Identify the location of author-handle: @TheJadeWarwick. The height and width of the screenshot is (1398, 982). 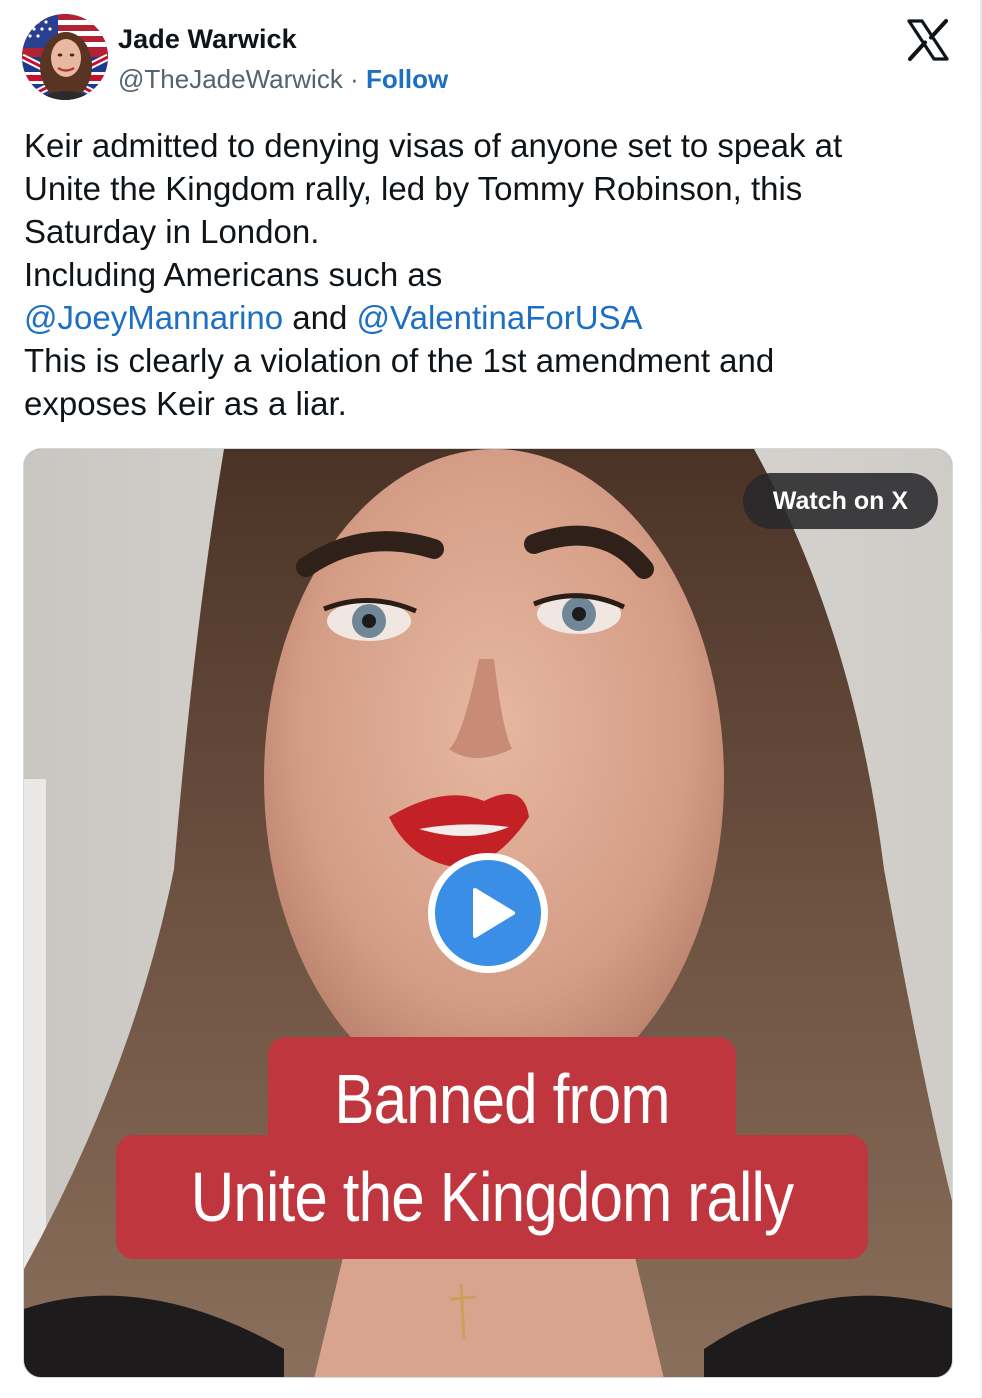
(230, 79).